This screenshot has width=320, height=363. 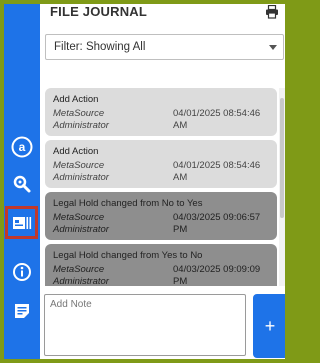 I want to click on svg-text: a, so click(x=22, y=147).